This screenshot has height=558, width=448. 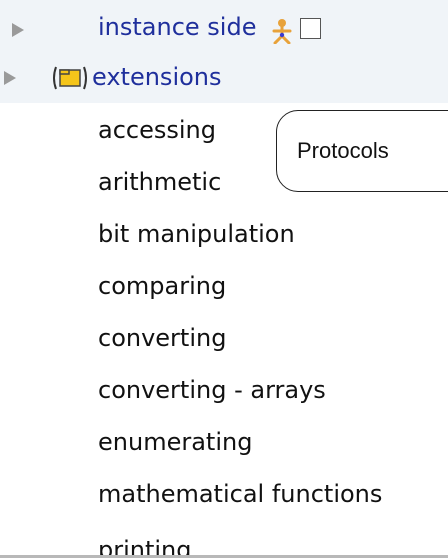 What do you see at coordinates (159, 182) in the screenshot?
I see `protocol-item: arithmetic` at bounding box center [159, 182].